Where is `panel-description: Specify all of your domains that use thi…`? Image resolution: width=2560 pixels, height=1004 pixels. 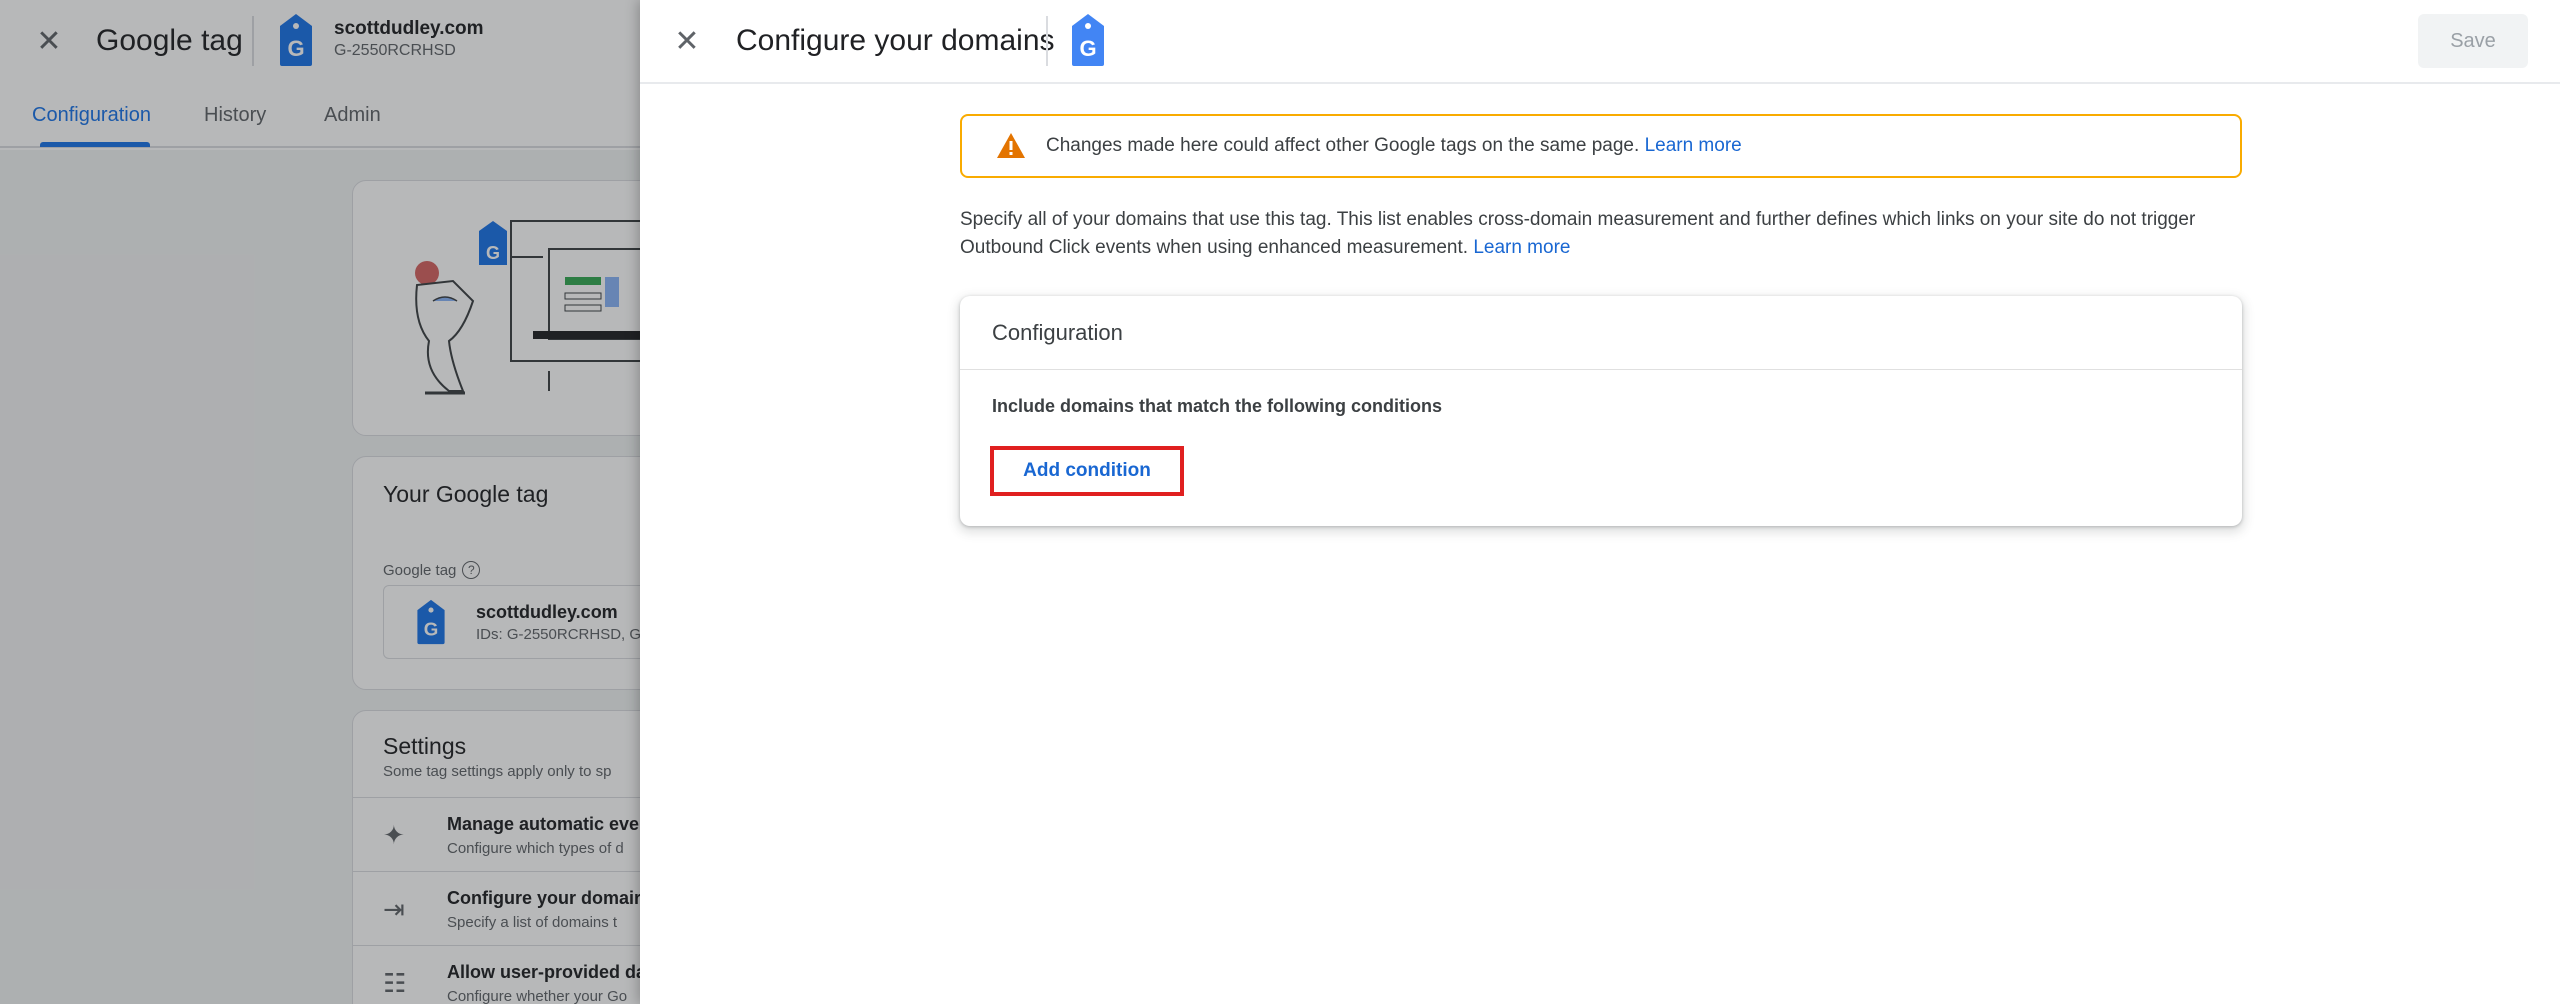 panel-description: Specify all of your domains that use thi… is located at coordinates (1605, 234).